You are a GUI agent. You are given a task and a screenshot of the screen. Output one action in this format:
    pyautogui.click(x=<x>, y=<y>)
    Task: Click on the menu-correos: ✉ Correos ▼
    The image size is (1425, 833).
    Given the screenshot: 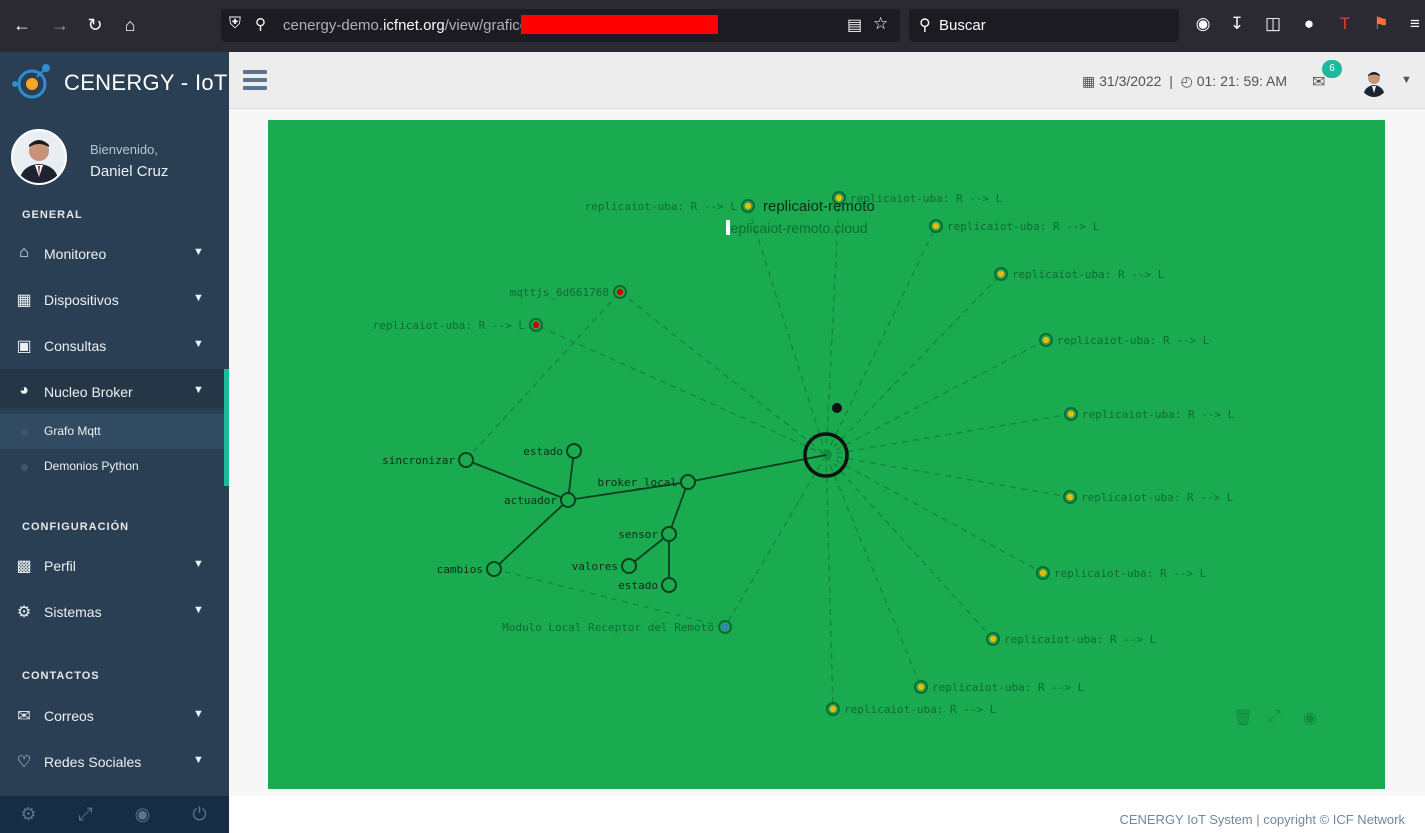 What is the action you would take?
    pyautogui.click(x=114, y=716)
    